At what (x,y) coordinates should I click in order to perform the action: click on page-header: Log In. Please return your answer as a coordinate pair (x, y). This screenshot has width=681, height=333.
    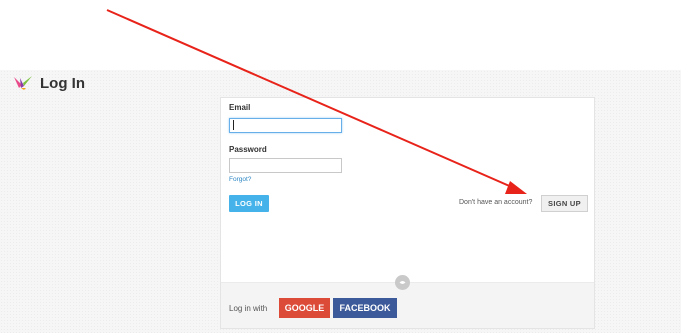
    Looking at the image, I should click on (48, 83).